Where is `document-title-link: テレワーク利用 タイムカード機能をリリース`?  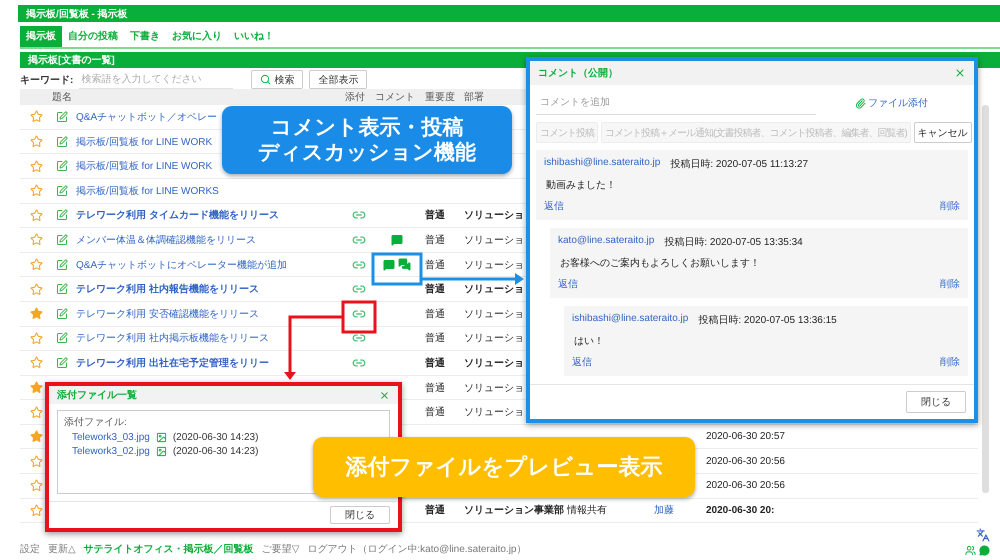 document-title-link: テレワーク利用 タイムカード機能をリリース is located at coordinates (177, 215).